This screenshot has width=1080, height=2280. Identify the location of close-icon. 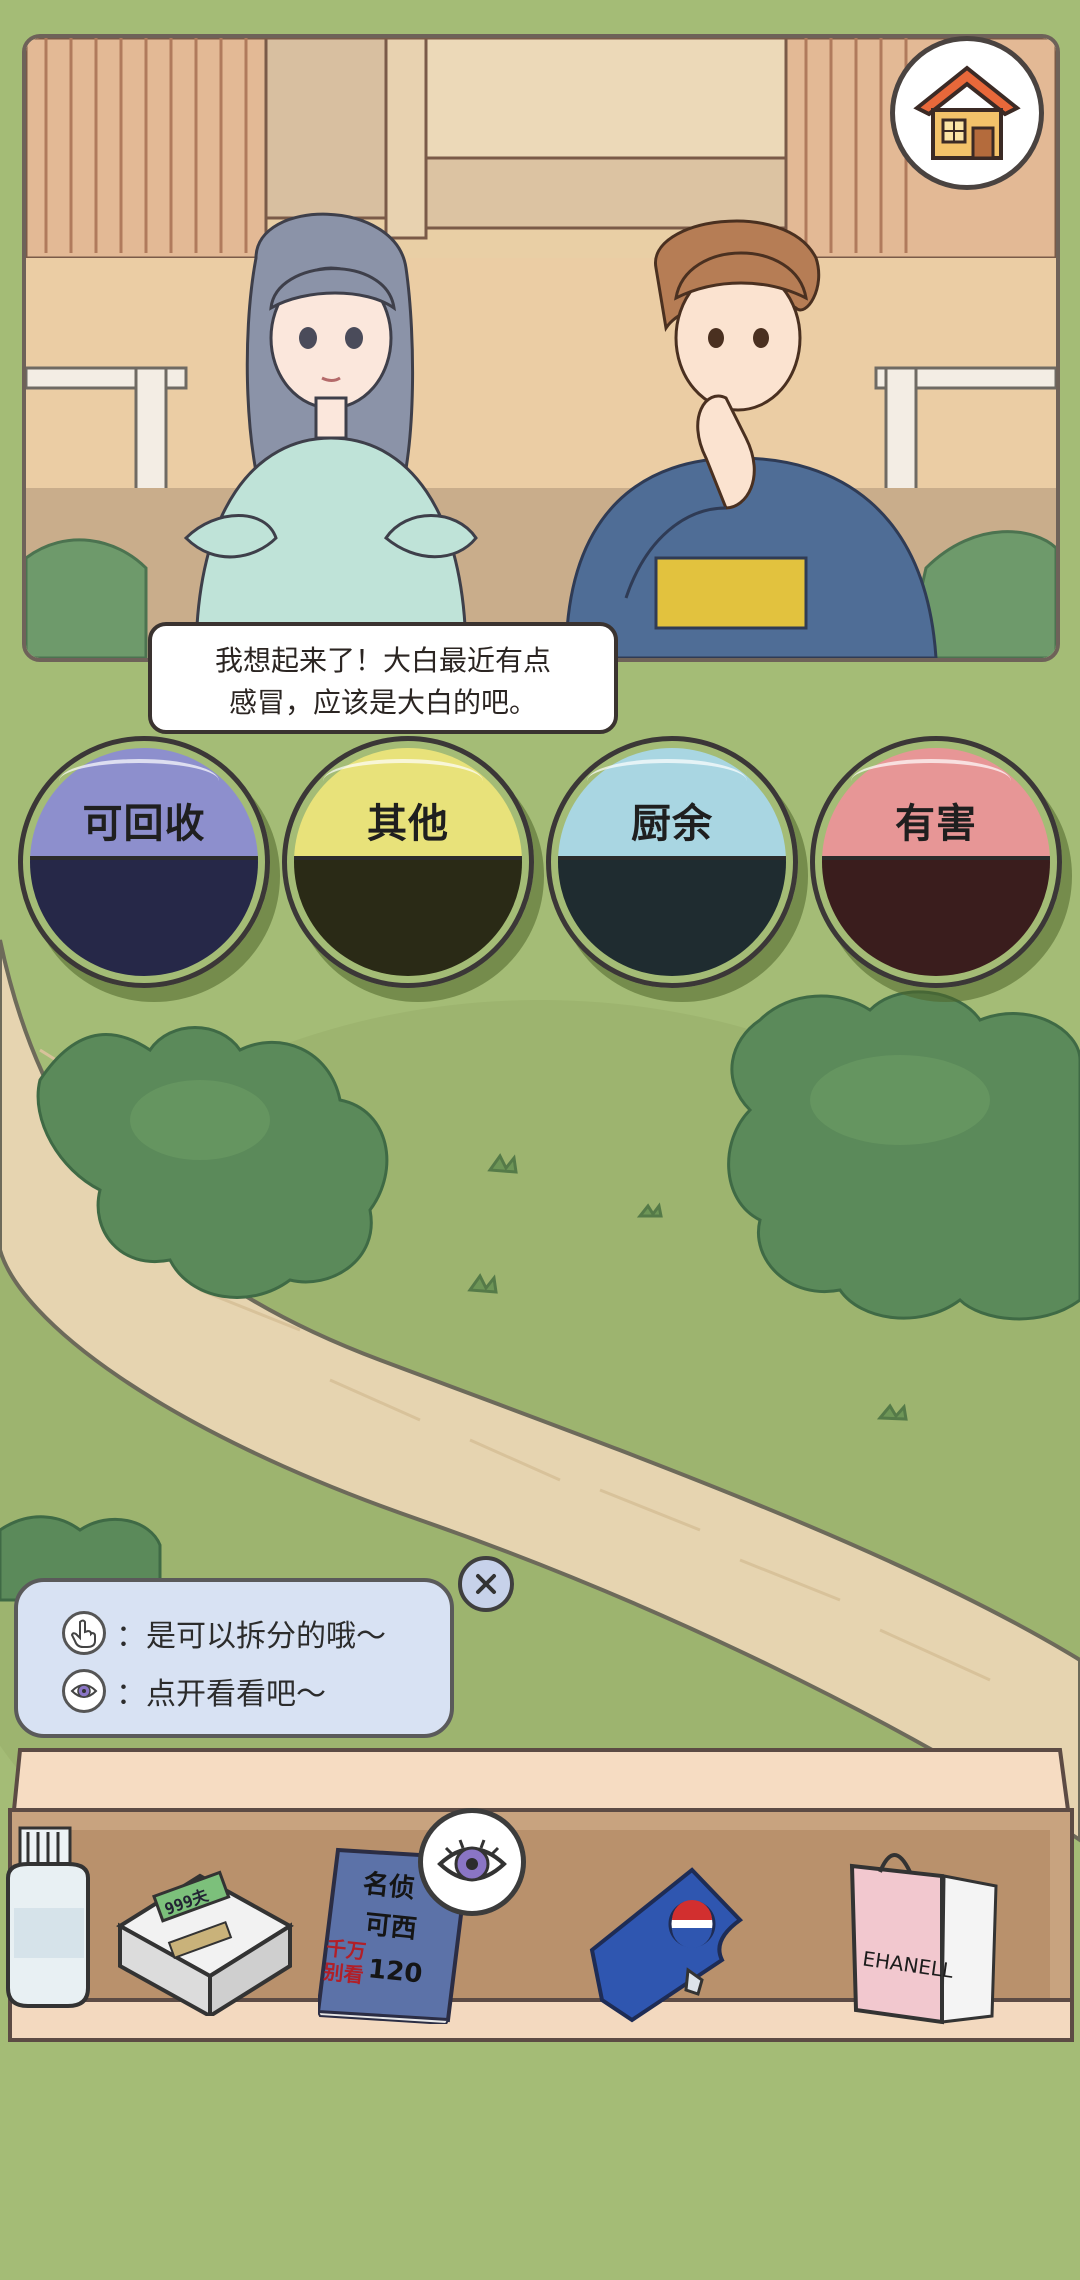
(486, 1584).